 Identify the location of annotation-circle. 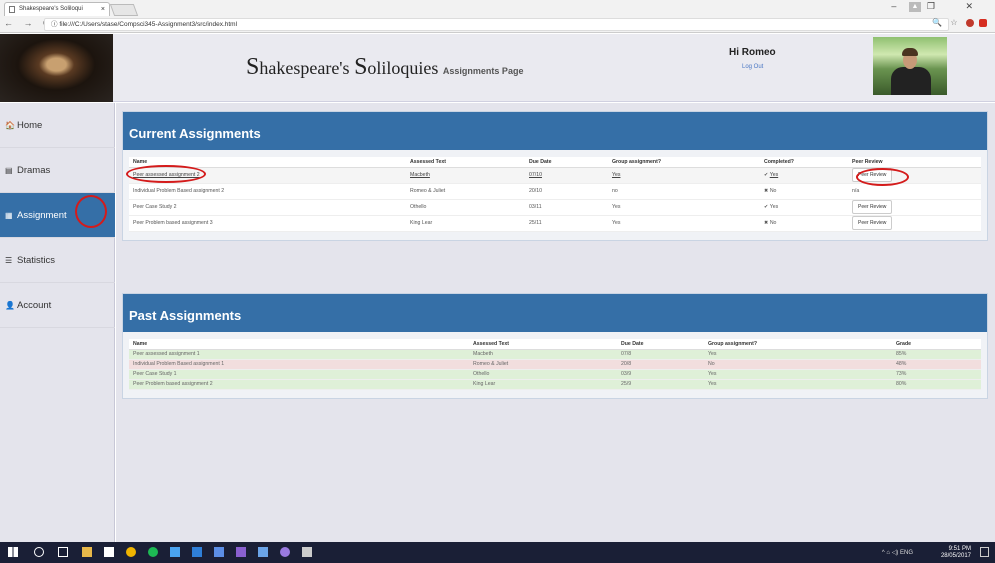
(91, 211).